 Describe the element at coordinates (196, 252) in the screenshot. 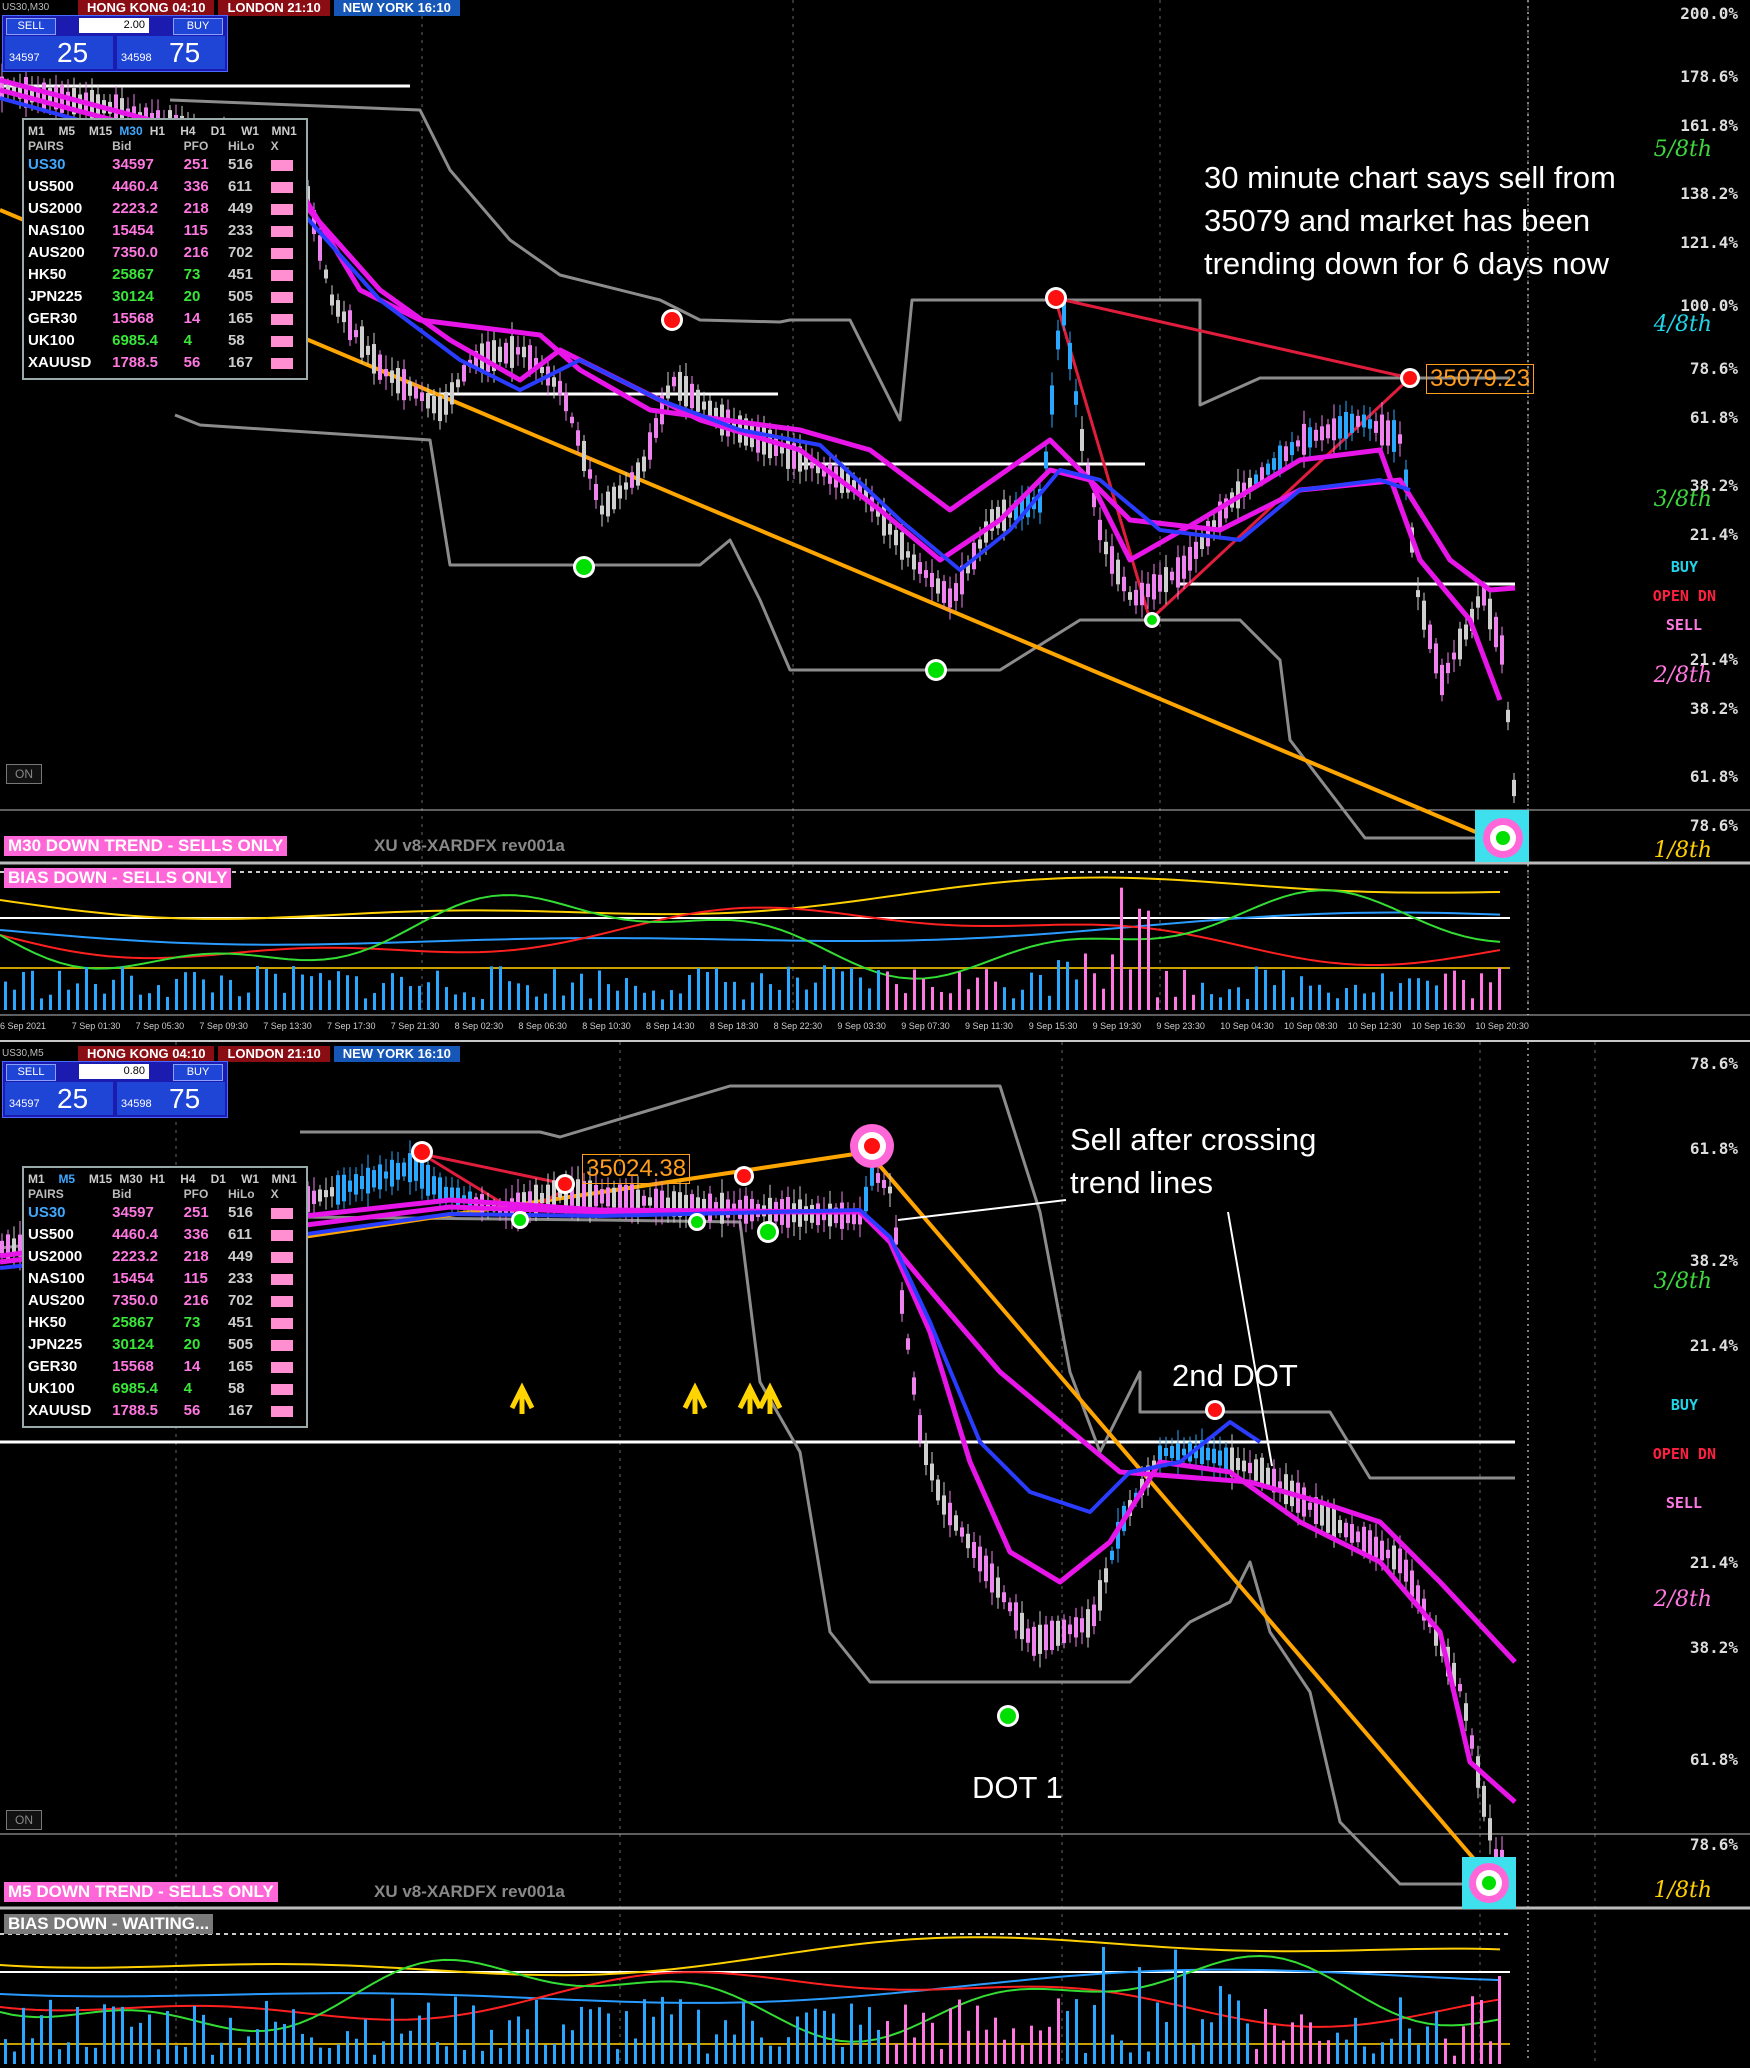

I see `pair-pfo: 216` at that location.